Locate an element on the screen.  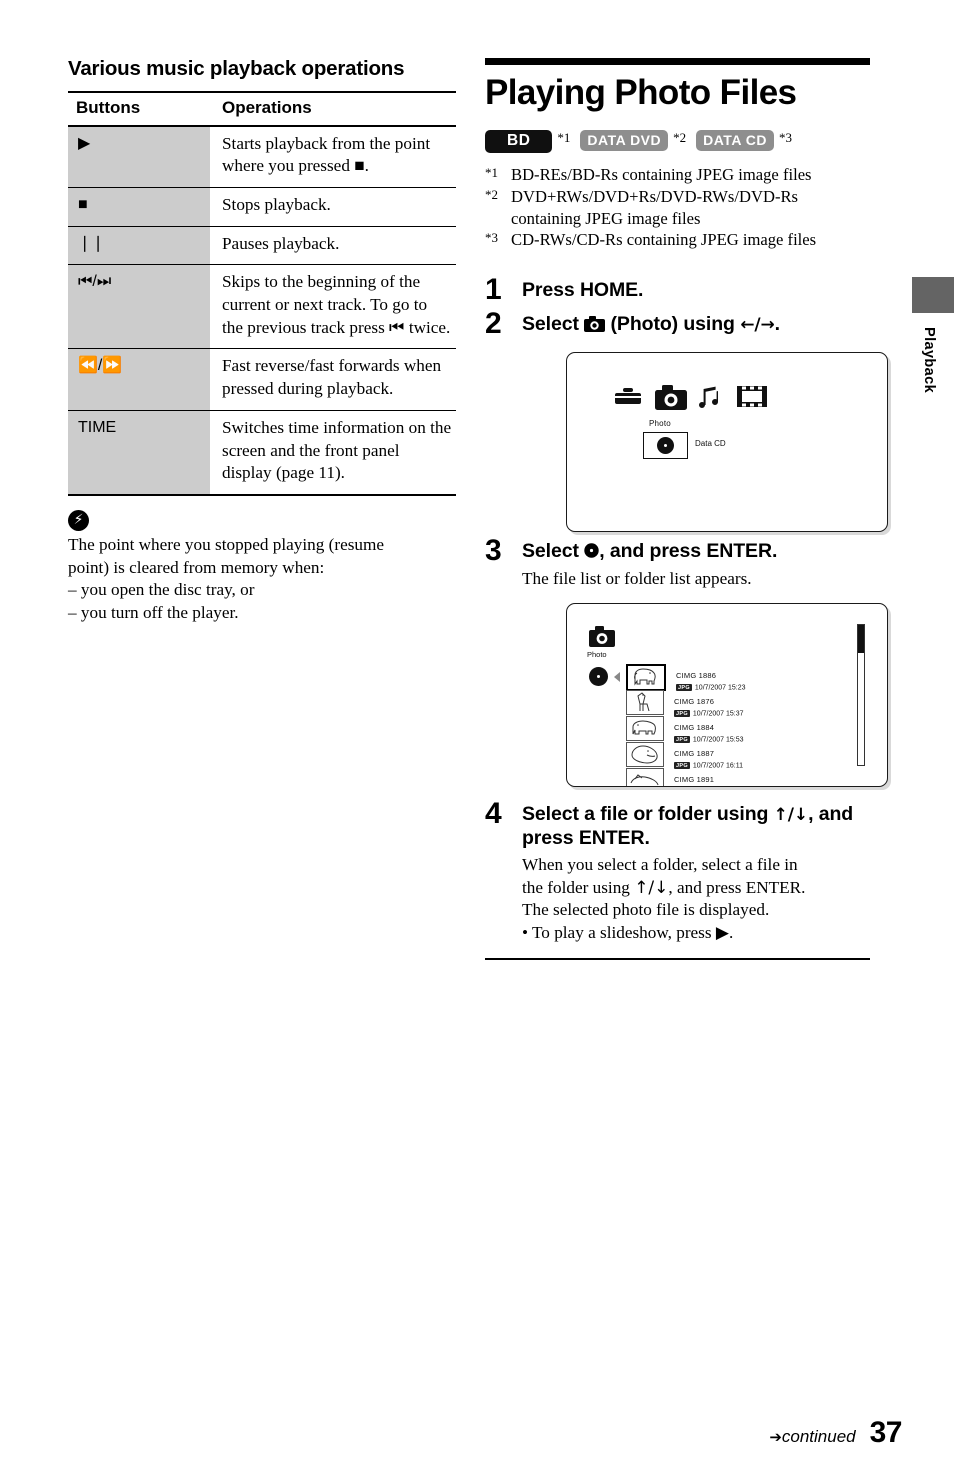
step4-bullet: • To play a slideshow, press ▶. is located at coordinates (696, 933).